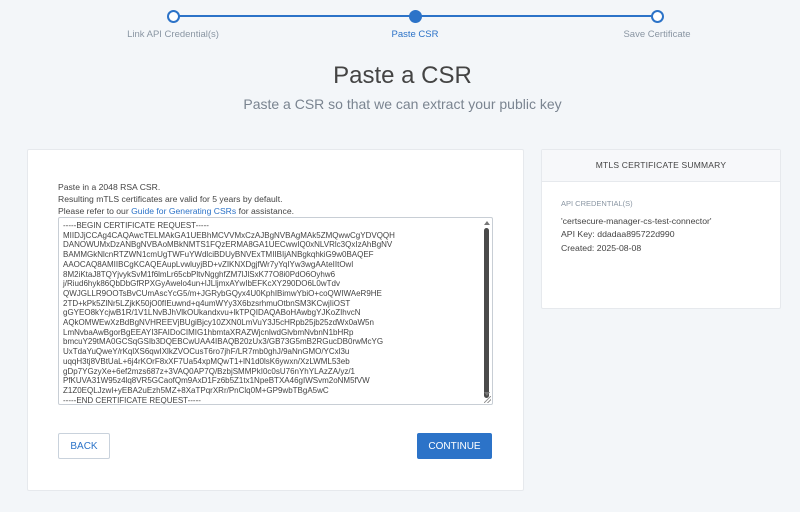 This screenshot has width=800, height=512. What do you see at coordinates (183, 211) in the screenshot?
I see `guide-link: Guide for Generating CSRs` at bounding box center [183, 211].